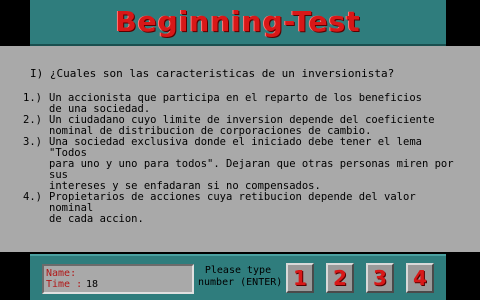 The height and width of the screenshot is (300, 480). Describe the element at coordinates (380, 278) in the screenshot. I see `answer-key-3-button: 3` at that location.